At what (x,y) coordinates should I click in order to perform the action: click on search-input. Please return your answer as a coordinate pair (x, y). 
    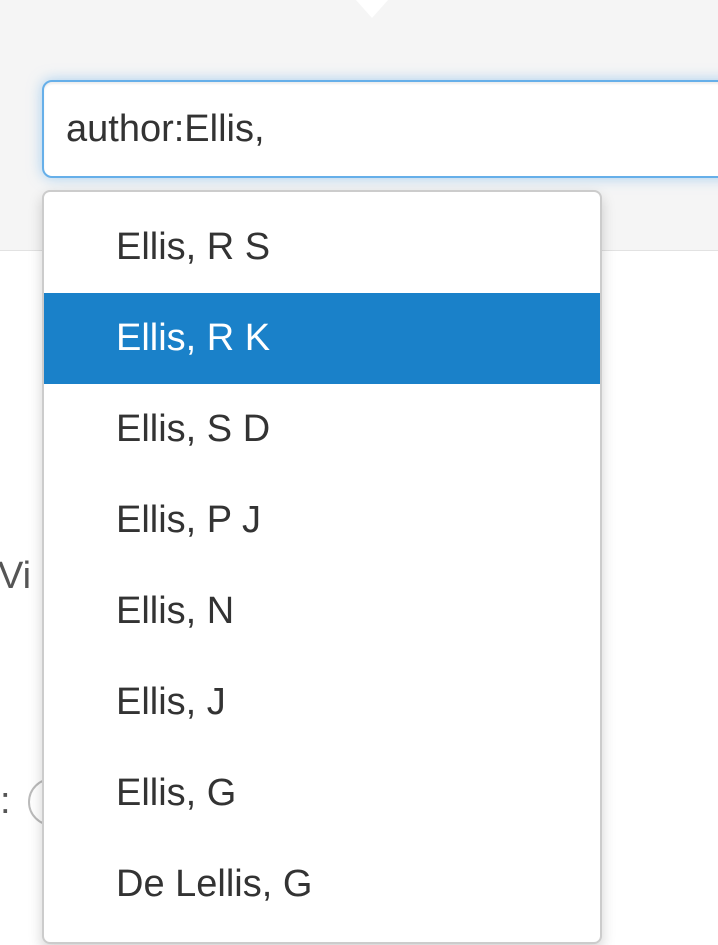
    Looking at the image, I should click on (380, 129).